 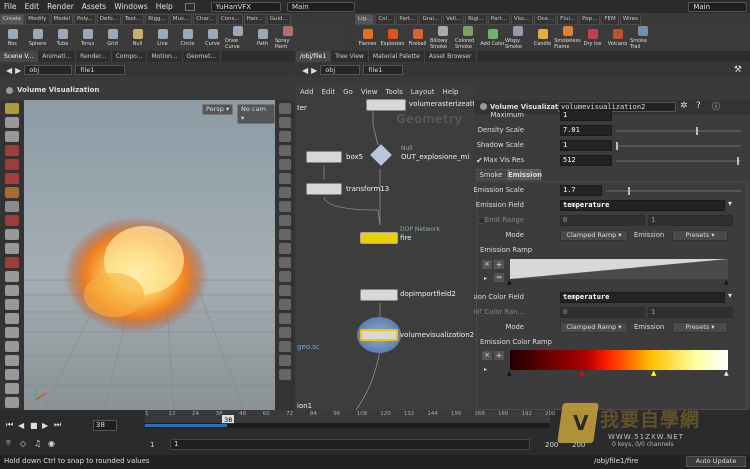 What do you see at coordinates (12, 19) in the screenshot?
I see `shelf-tab: Create` at bounding box center [12, 19].